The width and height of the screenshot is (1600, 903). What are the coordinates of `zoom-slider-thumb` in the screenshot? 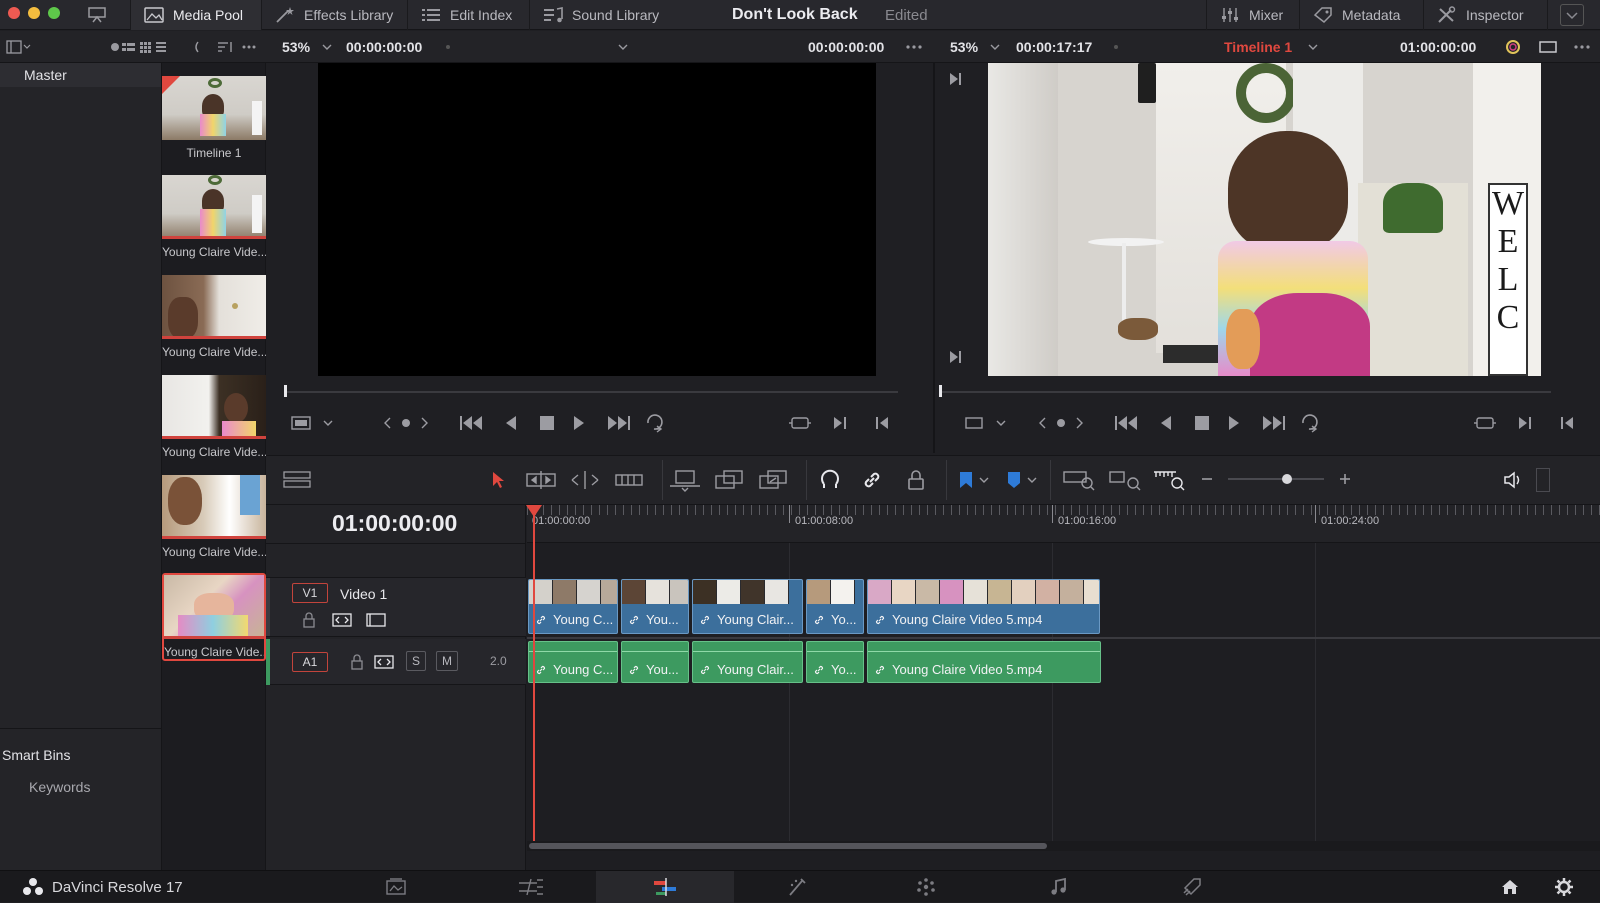 It's located at (1287, 479).